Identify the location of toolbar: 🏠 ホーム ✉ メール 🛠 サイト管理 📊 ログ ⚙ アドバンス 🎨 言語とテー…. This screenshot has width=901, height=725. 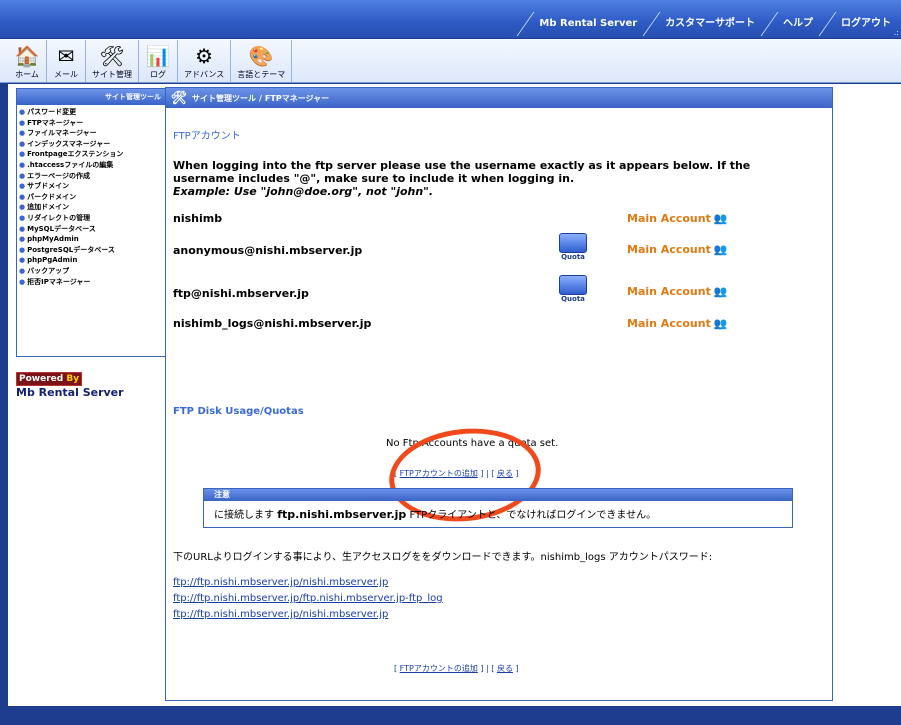
(450, 61).